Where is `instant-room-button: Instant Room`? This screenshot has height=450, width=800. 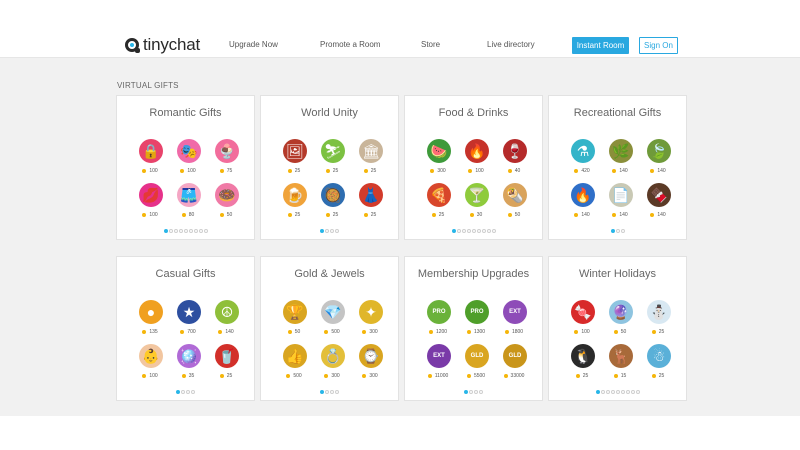 instant-room-button: Instant Room is located at coordinates (600, 45).